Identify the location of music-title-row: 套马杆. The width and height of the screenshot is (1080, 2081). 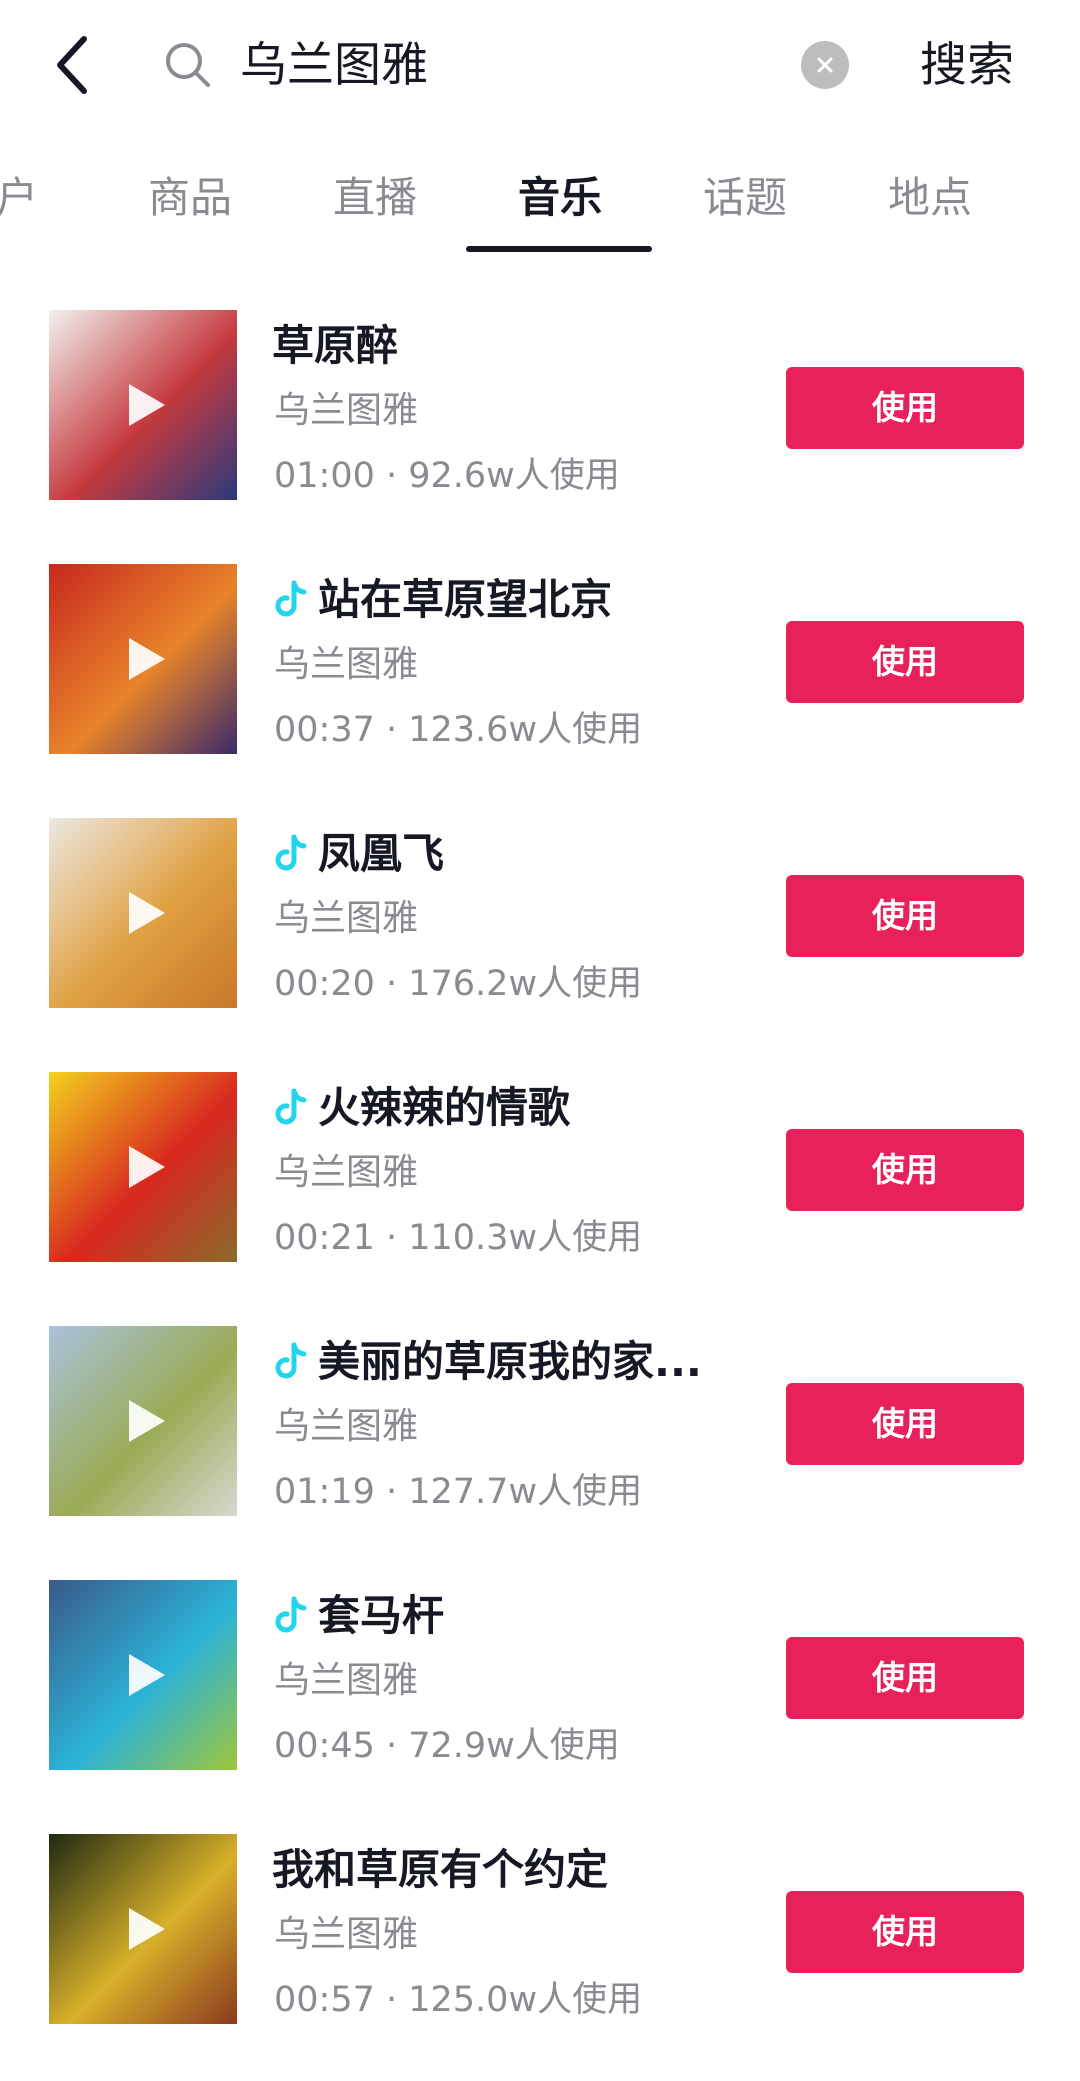
(358, 1616).